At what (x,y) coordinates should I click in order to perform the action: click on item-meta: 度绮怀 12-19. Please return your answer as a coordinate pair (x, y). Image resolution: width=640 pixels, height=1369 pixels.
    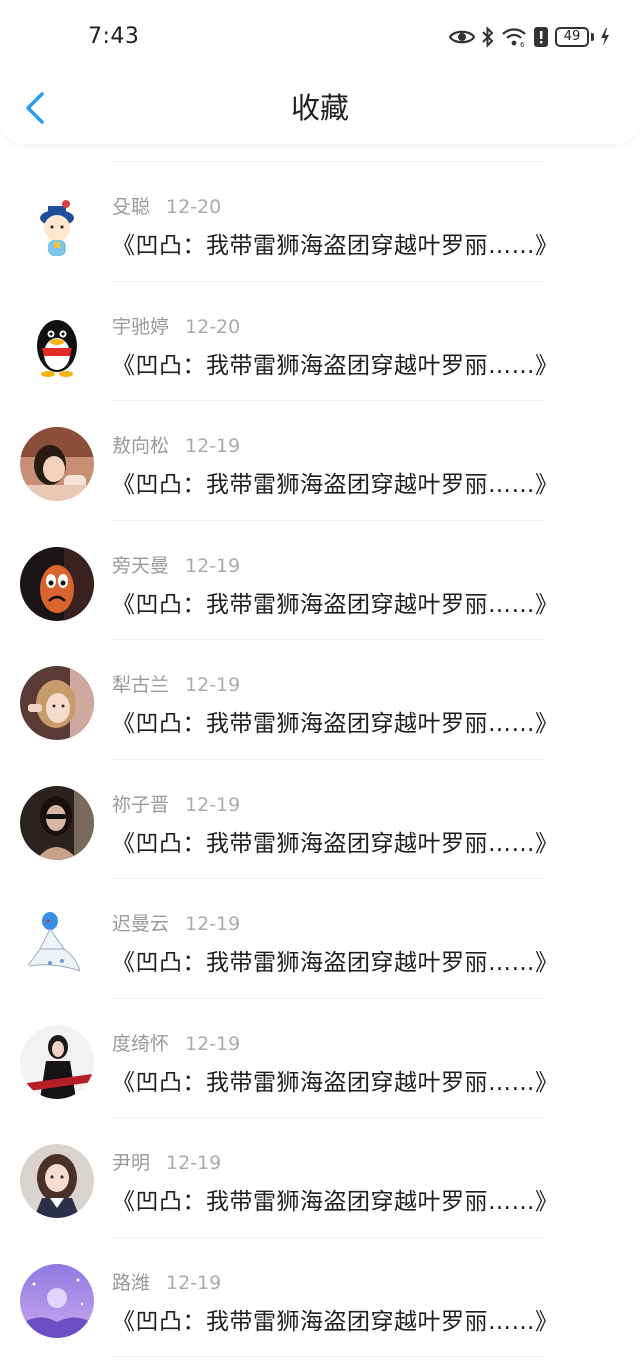
    Looking at the image, I should click on (176, 1042).